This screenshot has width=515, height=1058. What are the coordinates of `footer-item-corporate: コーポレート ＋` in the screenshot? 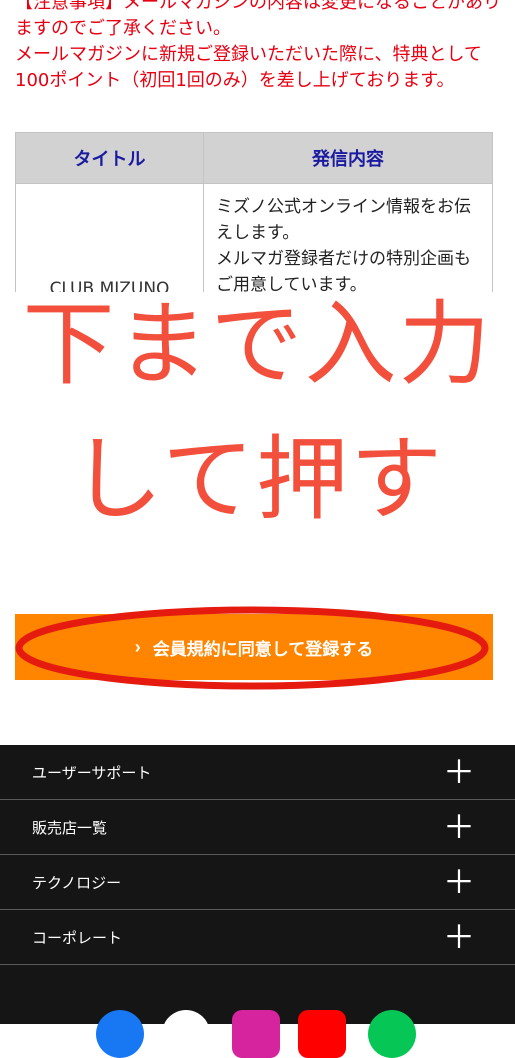 It's located at (257, 937).